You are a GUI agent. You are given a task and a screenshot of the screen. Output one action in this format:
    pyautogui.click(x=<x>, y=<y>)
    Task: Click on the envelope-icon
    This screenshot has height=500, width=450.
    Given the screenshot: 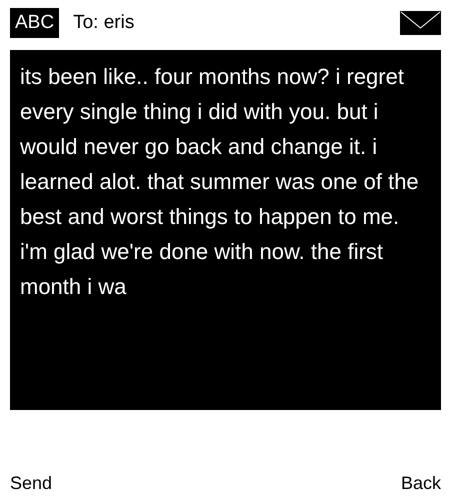 What is the action you would take?
    pyautogui.click(x=420, y=23)
    